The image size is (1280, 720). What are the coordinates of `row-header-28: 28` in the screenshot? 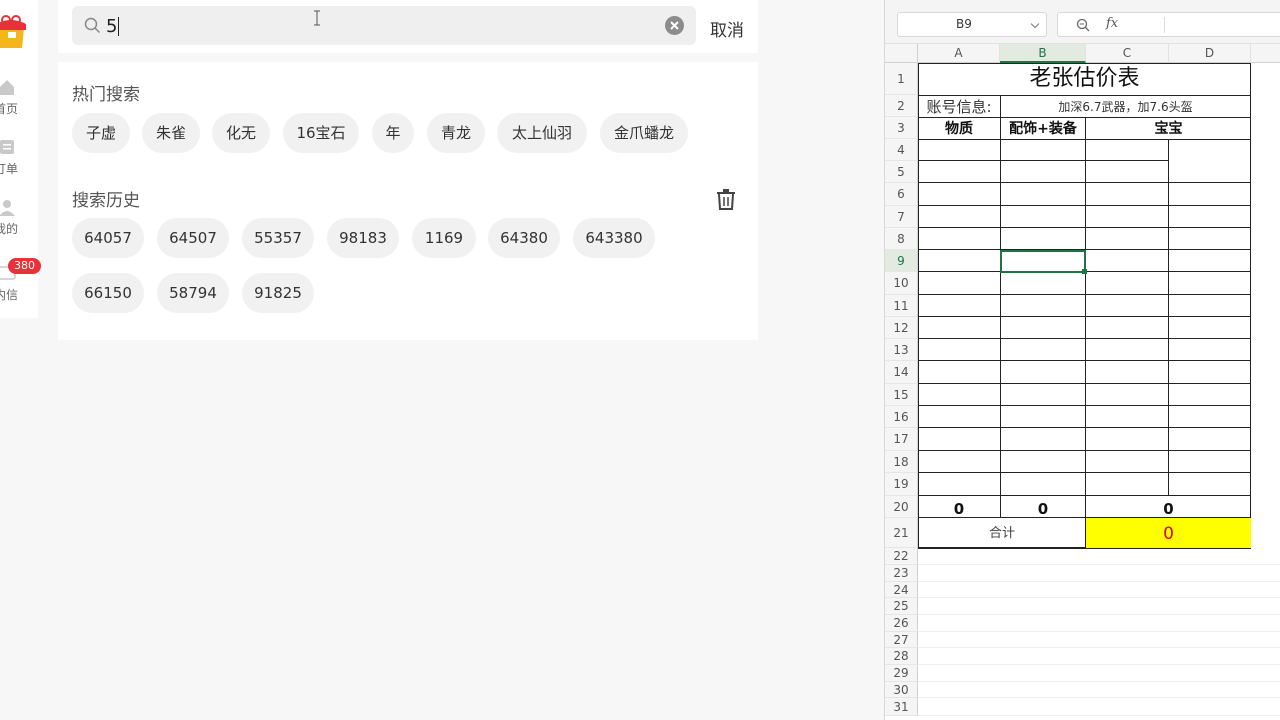 It's located at (901, 656).